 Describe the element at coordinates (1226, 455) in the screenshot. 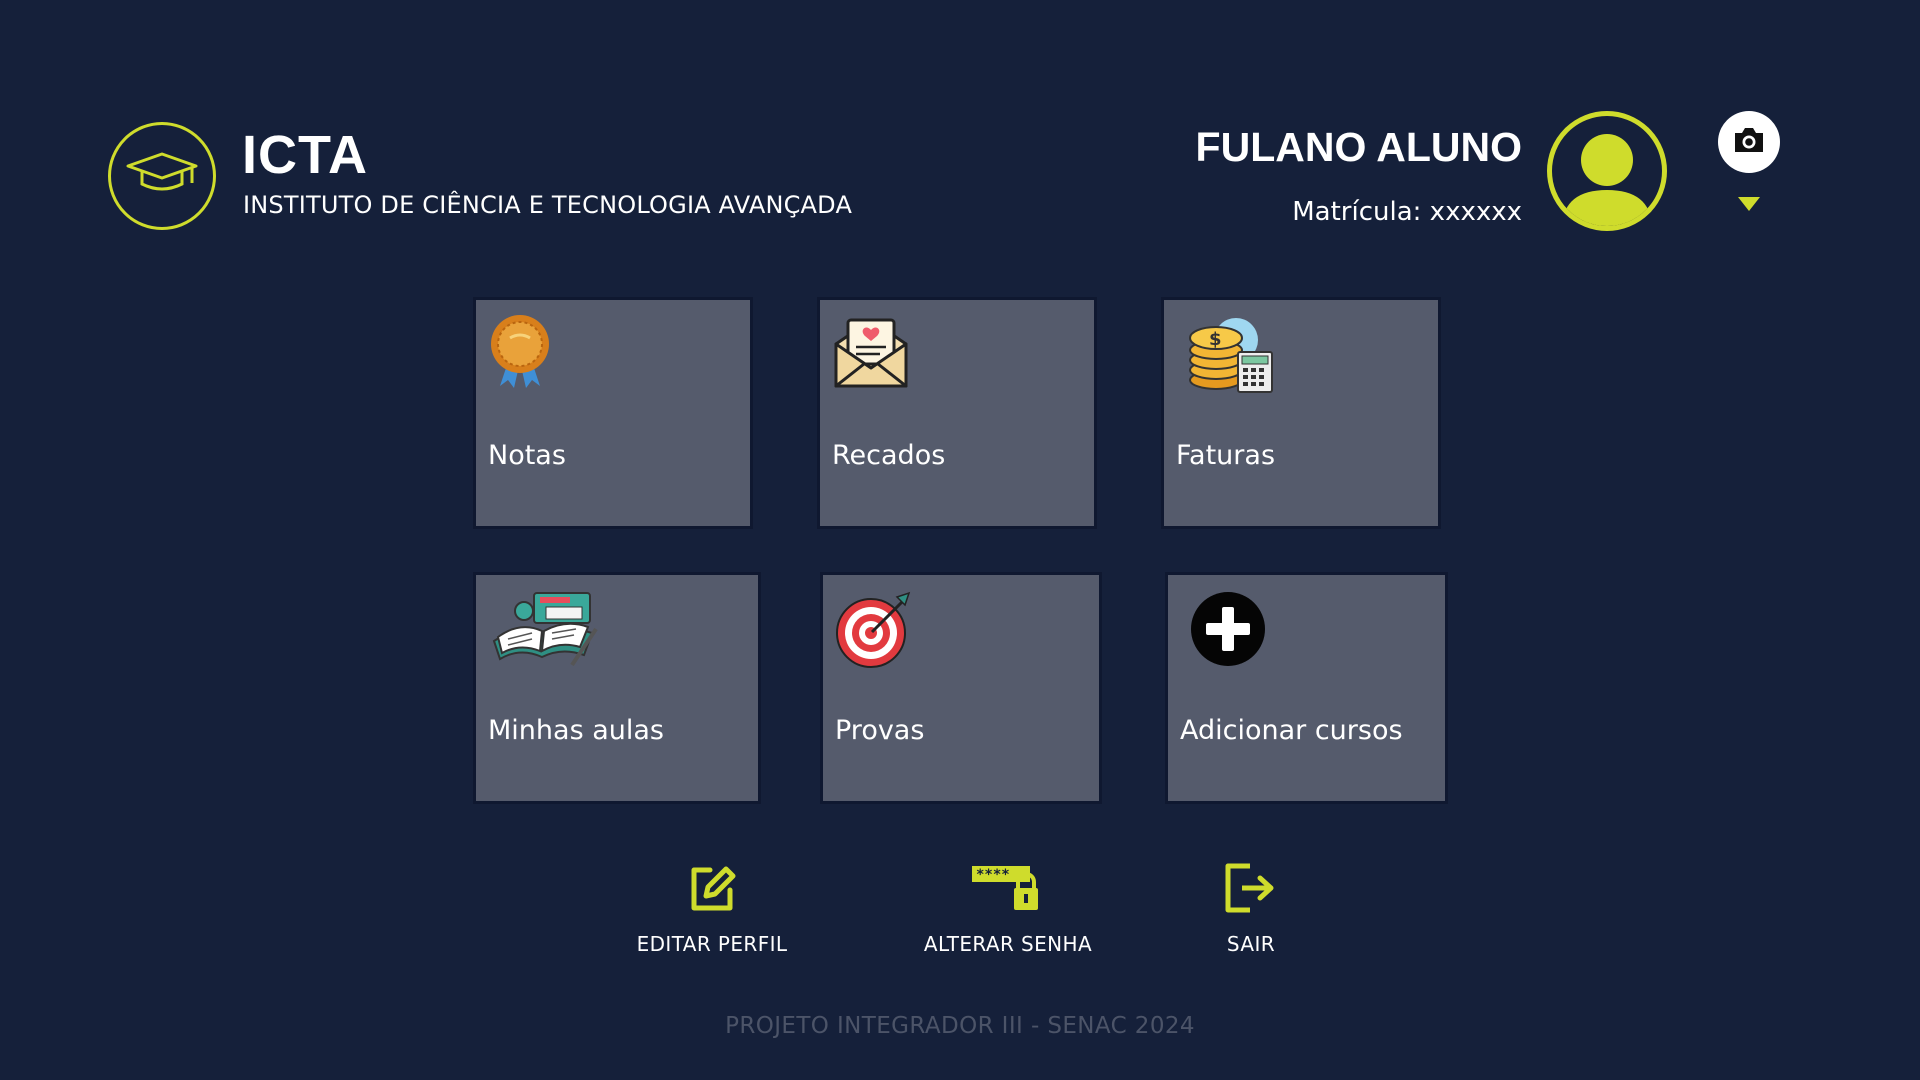

I see `tile-label: Faturas` at that location.